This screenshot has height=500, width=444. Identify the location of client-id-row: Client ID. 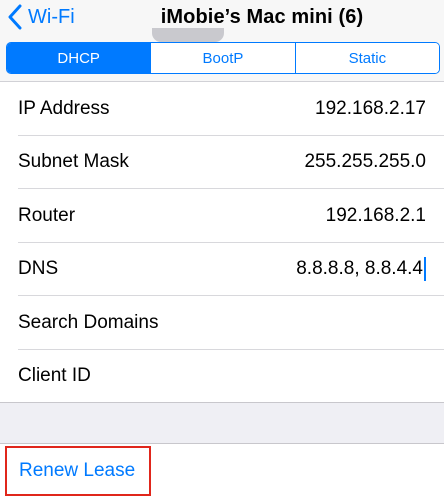
(222, 377).